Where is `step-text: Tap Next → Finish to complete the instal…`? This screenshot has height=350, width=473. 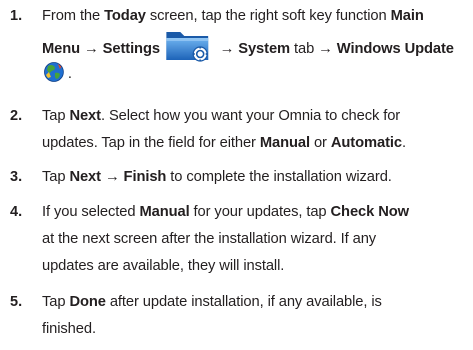
step-text: Tap Next → Finish to complete the instal… is located at coordinates (217, 177).